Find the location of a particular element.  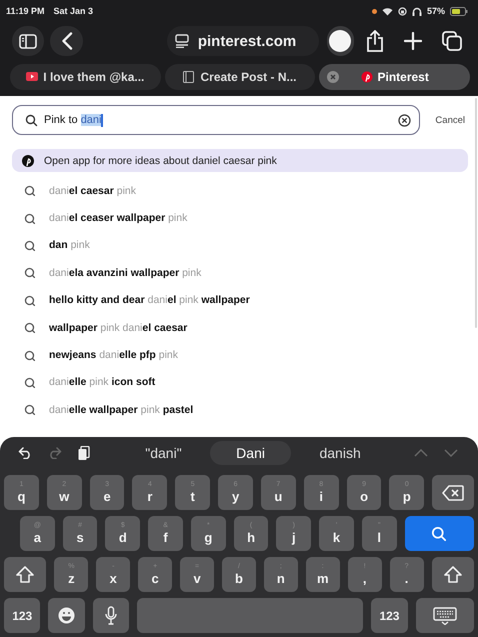

word-suggestion: danish is located at coordinates (340, 453).